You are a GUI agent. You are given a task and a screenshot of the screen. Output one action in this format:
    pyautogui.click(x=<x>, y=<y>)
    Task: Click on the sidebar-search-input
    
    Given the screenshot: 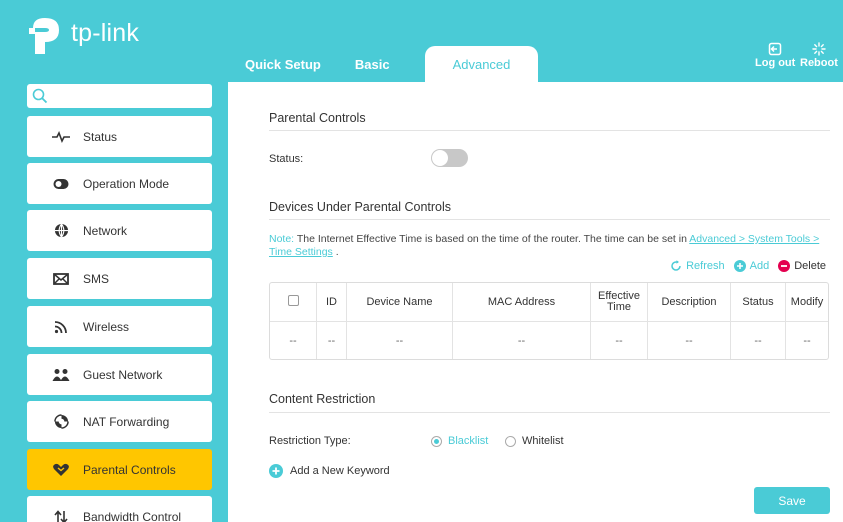 What is the action you would take?
    pyautogui.click(x=119, y=96)
    